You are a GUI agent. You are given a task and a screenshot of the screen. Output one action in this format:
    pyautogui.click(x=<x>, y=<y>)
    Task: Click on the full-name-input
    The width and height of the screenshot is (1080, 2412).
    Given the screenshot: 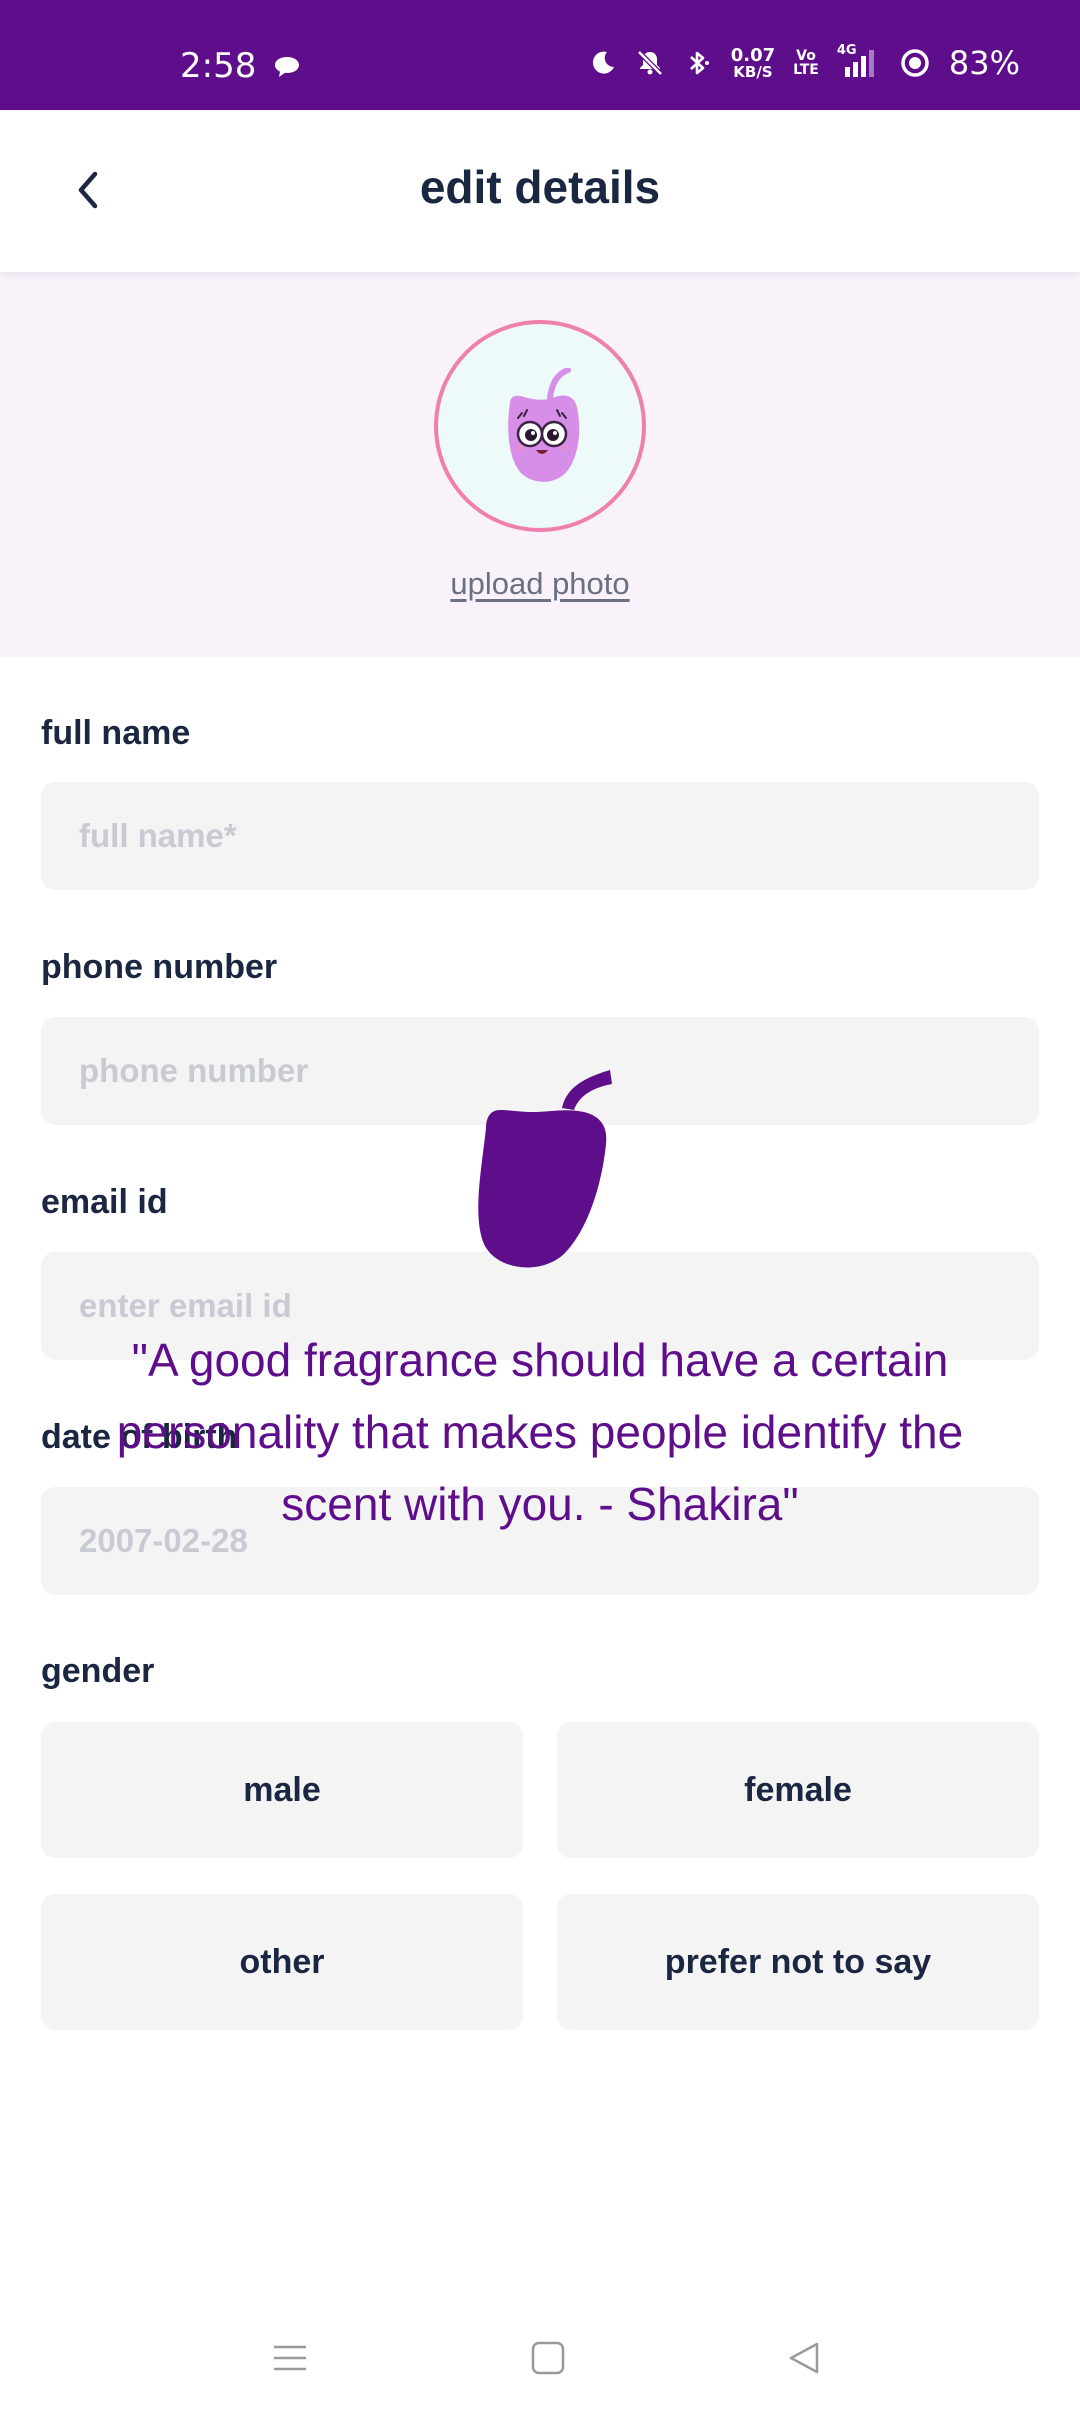 What is the action you would take?
    pyautogui.click(x=540, y=836)
    